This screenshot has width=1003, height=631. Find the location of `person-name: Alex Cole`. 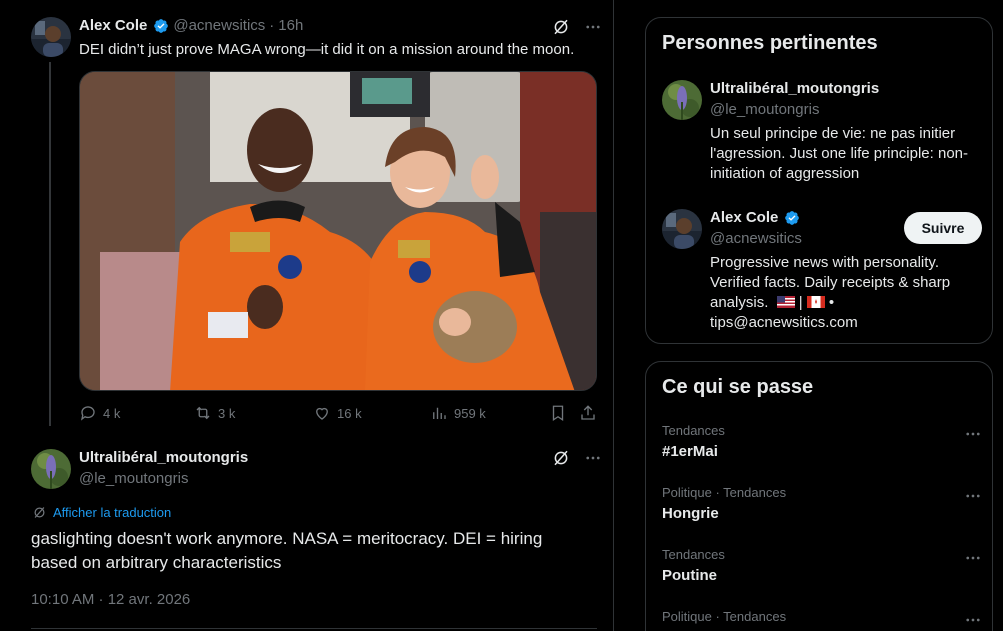

person-name: Alex Cole is located at coordinates (744, 217).